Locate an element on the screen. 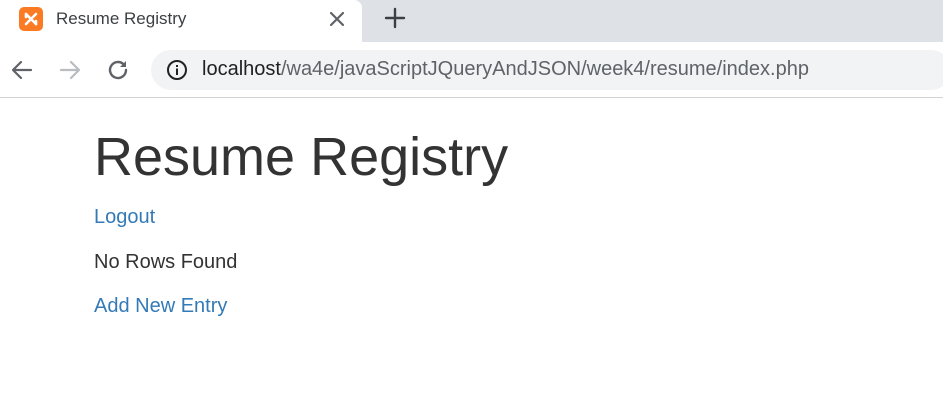 The width and height of the screenshot is (943, 418). browser-tab: Resume Registry is located at coordinates (181, 21).